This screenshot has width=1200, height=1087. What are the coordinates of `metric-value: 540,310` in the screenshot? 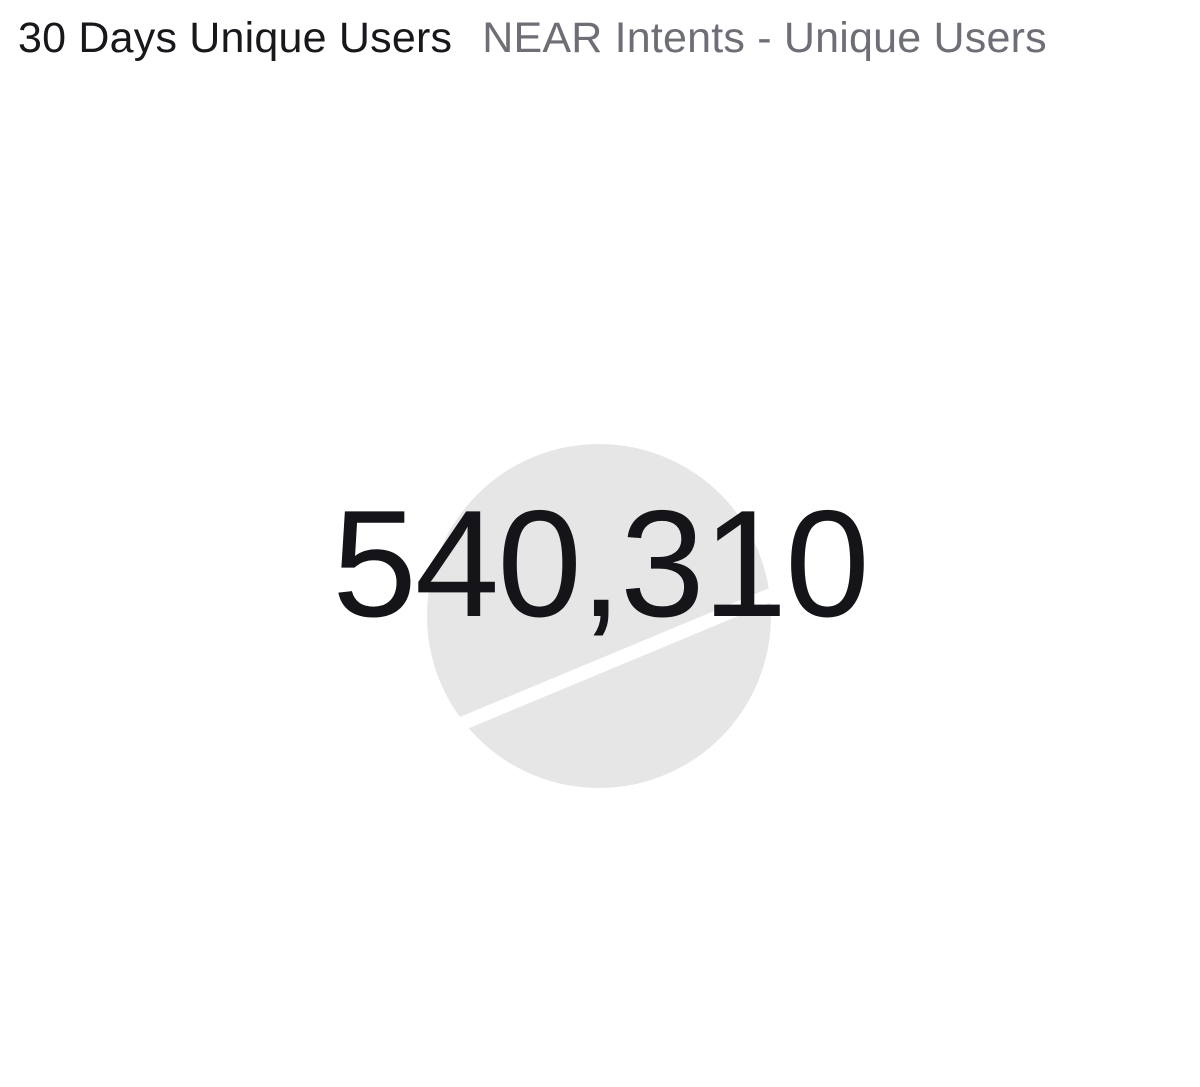 It's located at (600, 564).